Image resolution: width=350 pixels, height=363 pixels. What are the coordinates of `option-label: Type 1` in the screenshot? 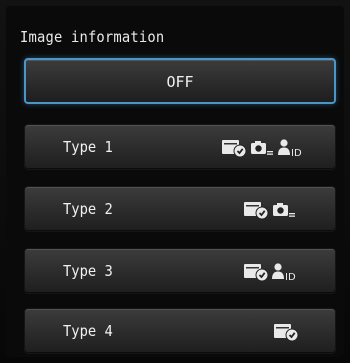 It's located at (88, 147).